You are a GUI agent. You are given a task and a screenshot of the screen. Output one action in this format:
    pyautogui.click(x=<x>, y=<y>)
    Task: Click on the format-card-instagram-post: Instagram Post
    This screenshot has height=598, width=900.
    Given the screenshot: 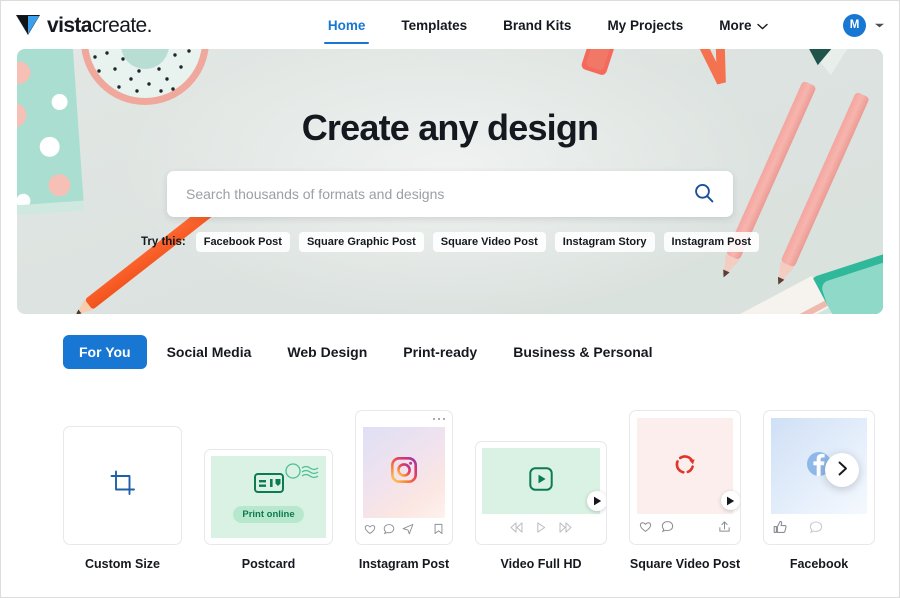 What is the action you would take?
    pyautogui.click(x=404, y=490)
    